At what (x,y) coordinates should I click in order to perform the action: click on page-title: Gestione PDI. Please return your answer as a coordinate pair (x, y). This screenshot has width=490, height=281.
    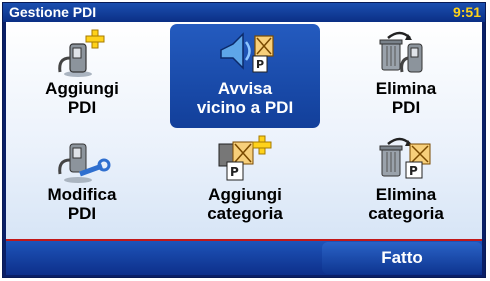
    Looking at the image, I should click on (53, 12).